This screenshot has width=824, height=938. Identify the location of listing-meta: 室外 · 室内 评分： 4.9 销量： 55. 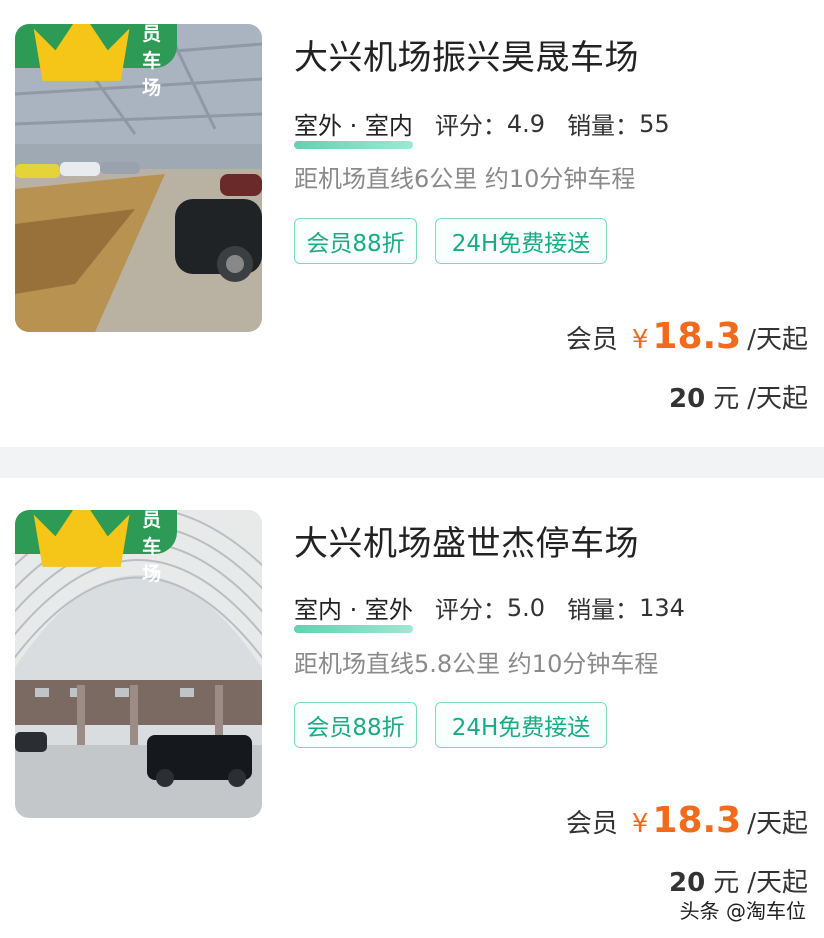
(482, 127).